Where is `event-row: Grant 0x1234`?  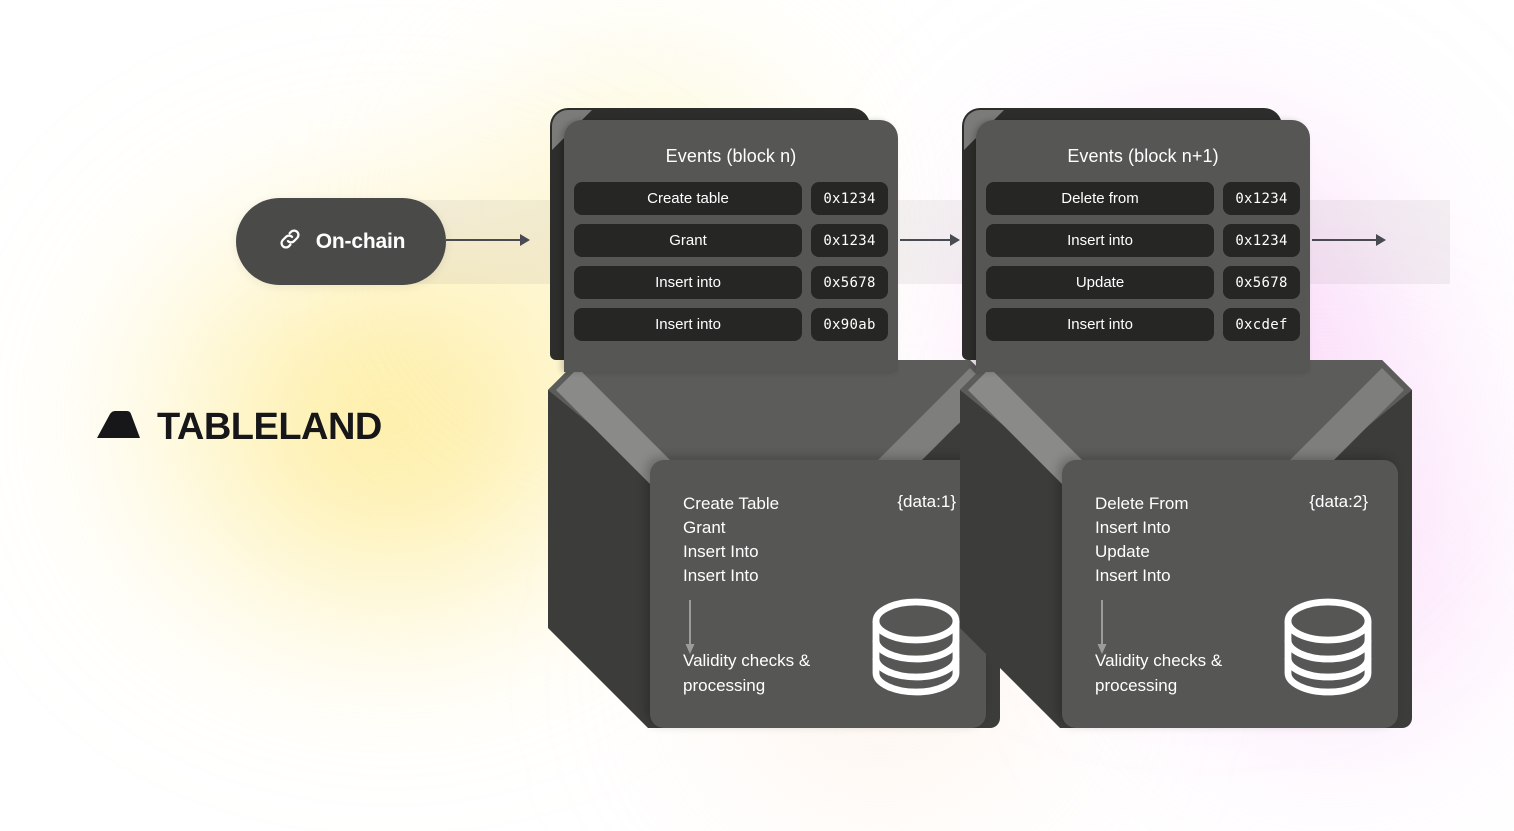
event-row: Grant 0x1234 is located at coordinates (731, 240).